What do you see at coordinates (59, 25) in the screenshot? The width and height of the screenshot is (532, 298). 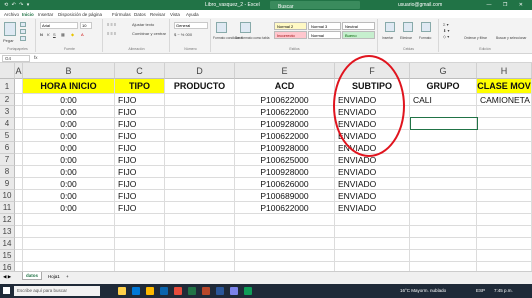 I see `font-name-select: Arial` at bounding box center [59, 25].